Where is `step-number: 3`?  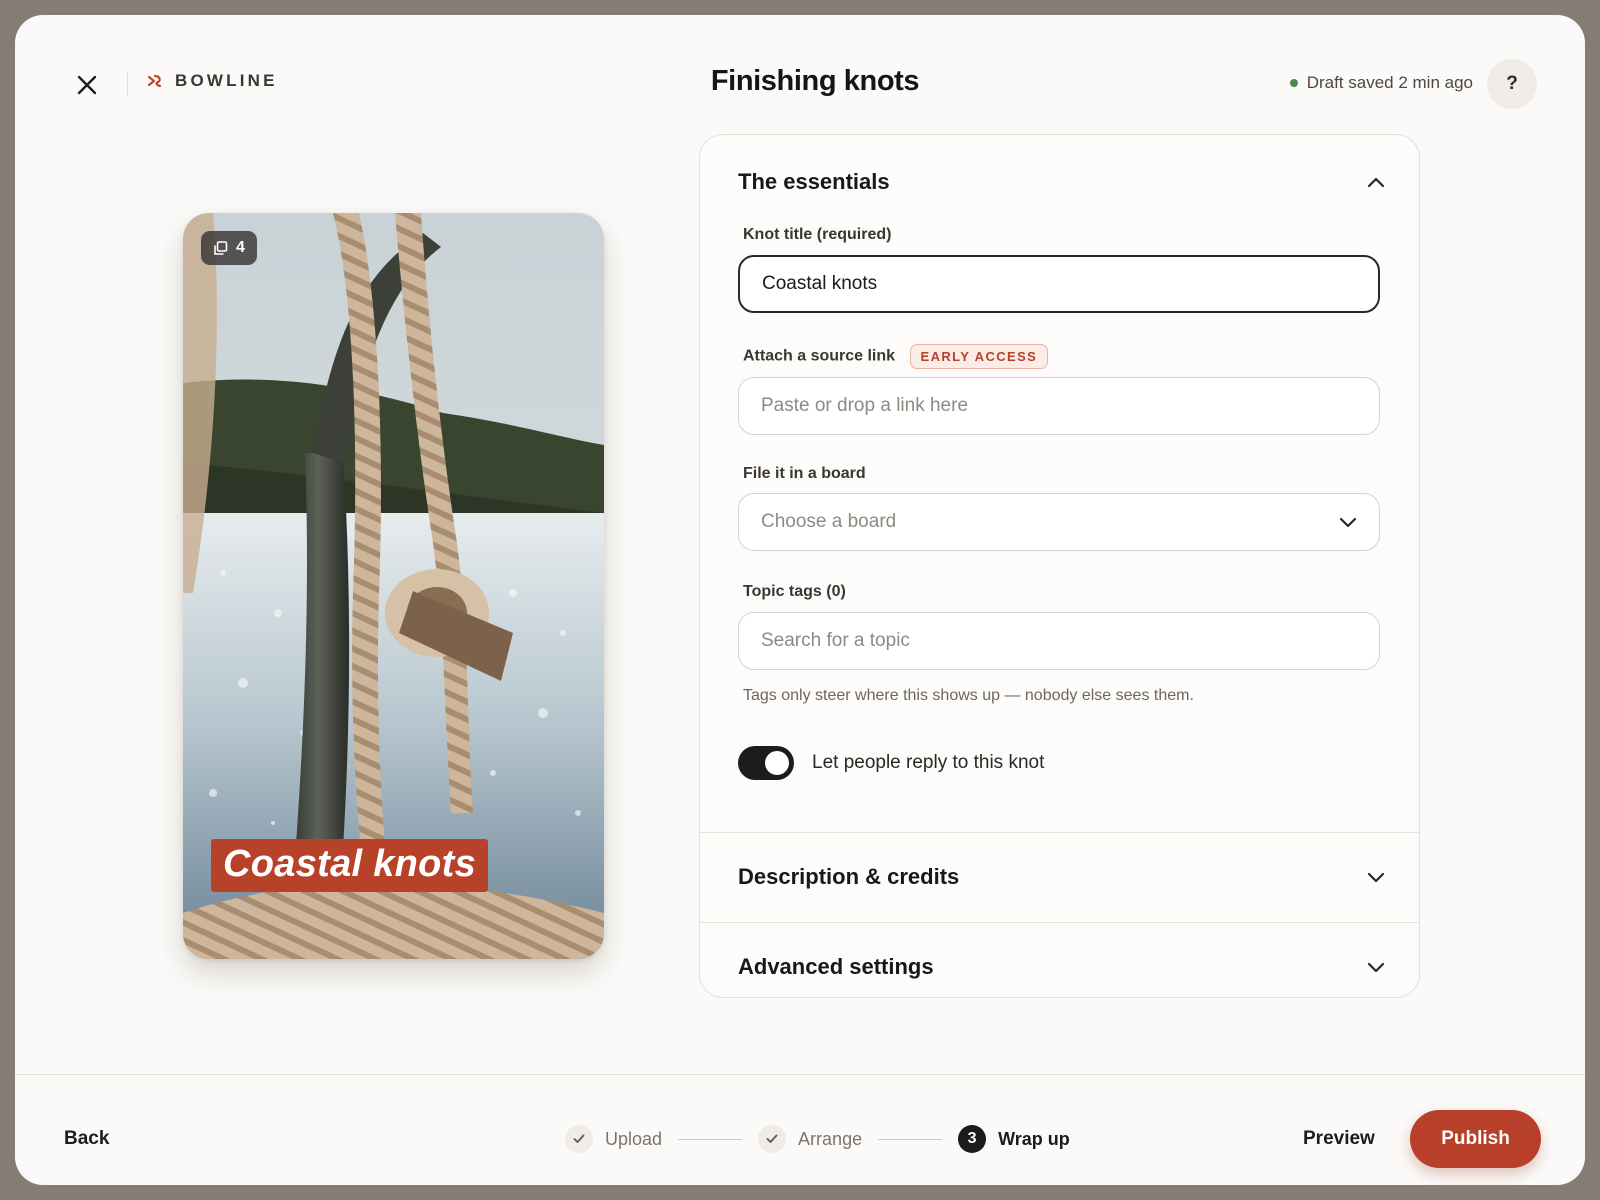 step-number: 3 is located at coordinates (972, 1139).